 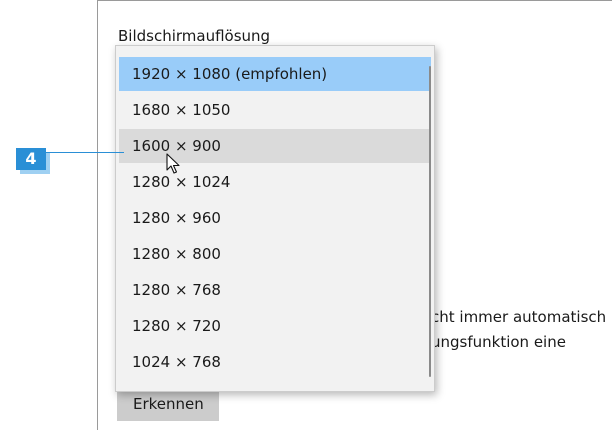 I want to click on mouse-pointer-icon, so click(x=173, y=163).